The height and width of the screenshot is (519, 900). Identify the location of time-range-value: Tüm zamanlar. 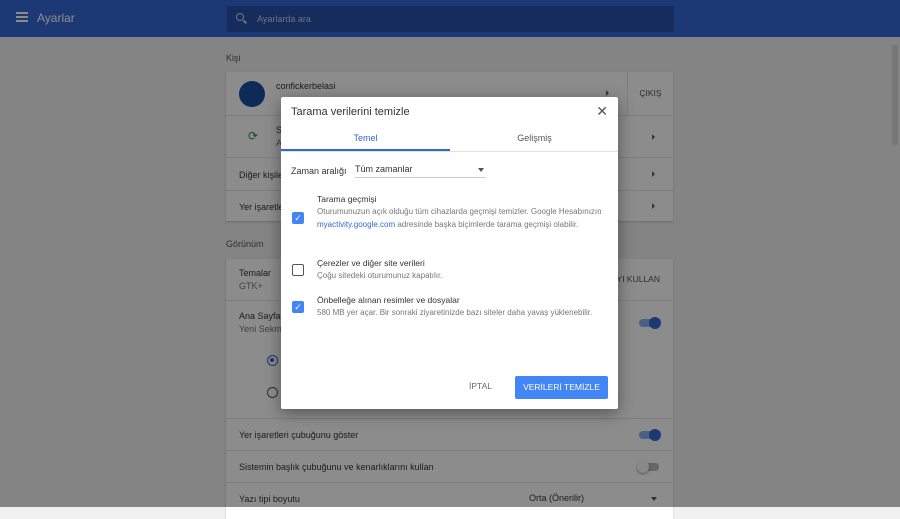
(384, 169).